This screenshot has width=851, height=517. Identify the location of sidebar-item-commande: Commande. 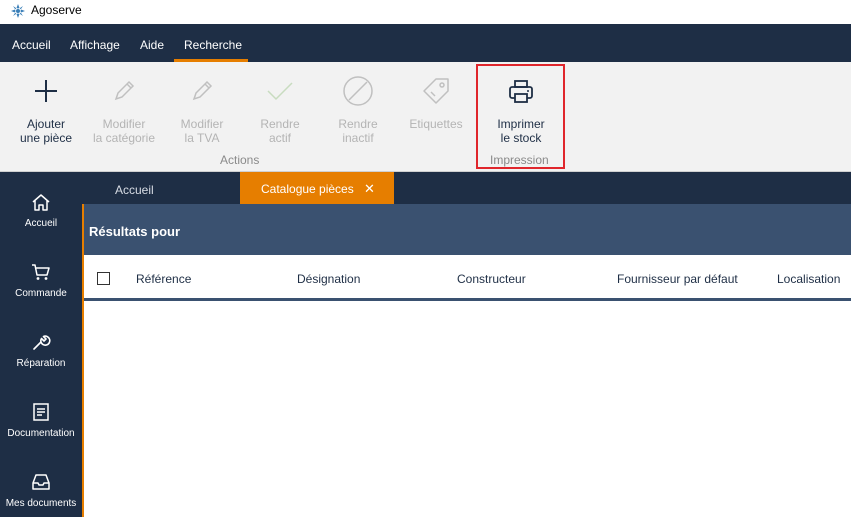
(41, 292).